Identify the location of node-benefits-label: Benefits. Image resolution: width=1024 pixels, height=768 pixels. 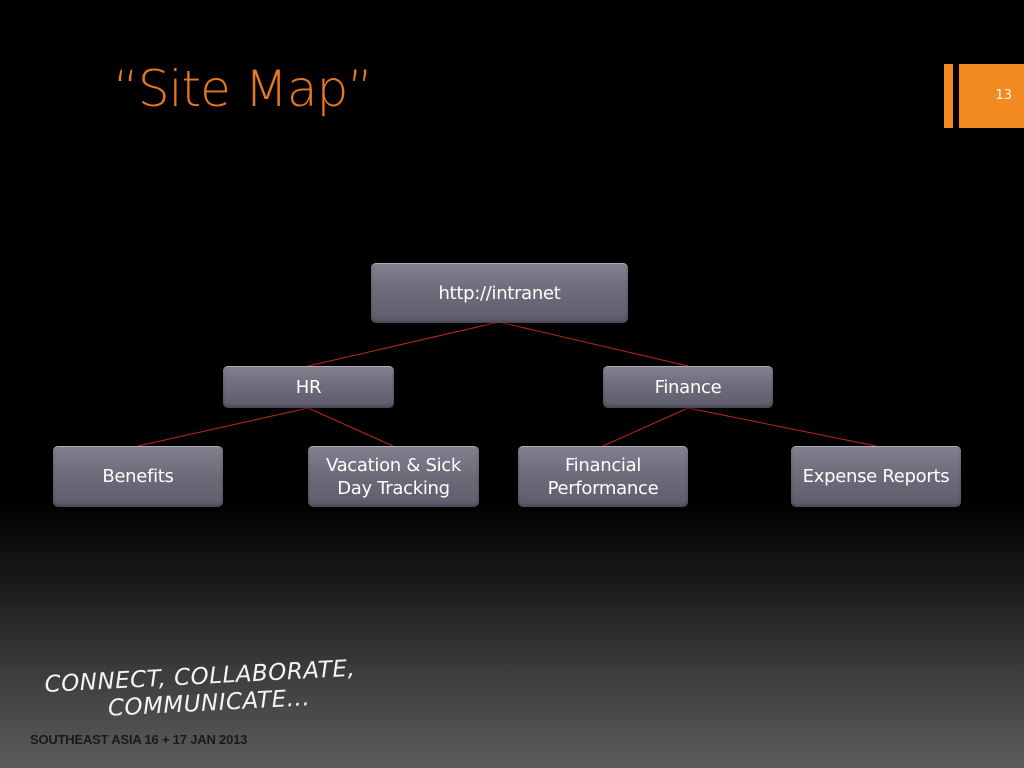
(138, 476).